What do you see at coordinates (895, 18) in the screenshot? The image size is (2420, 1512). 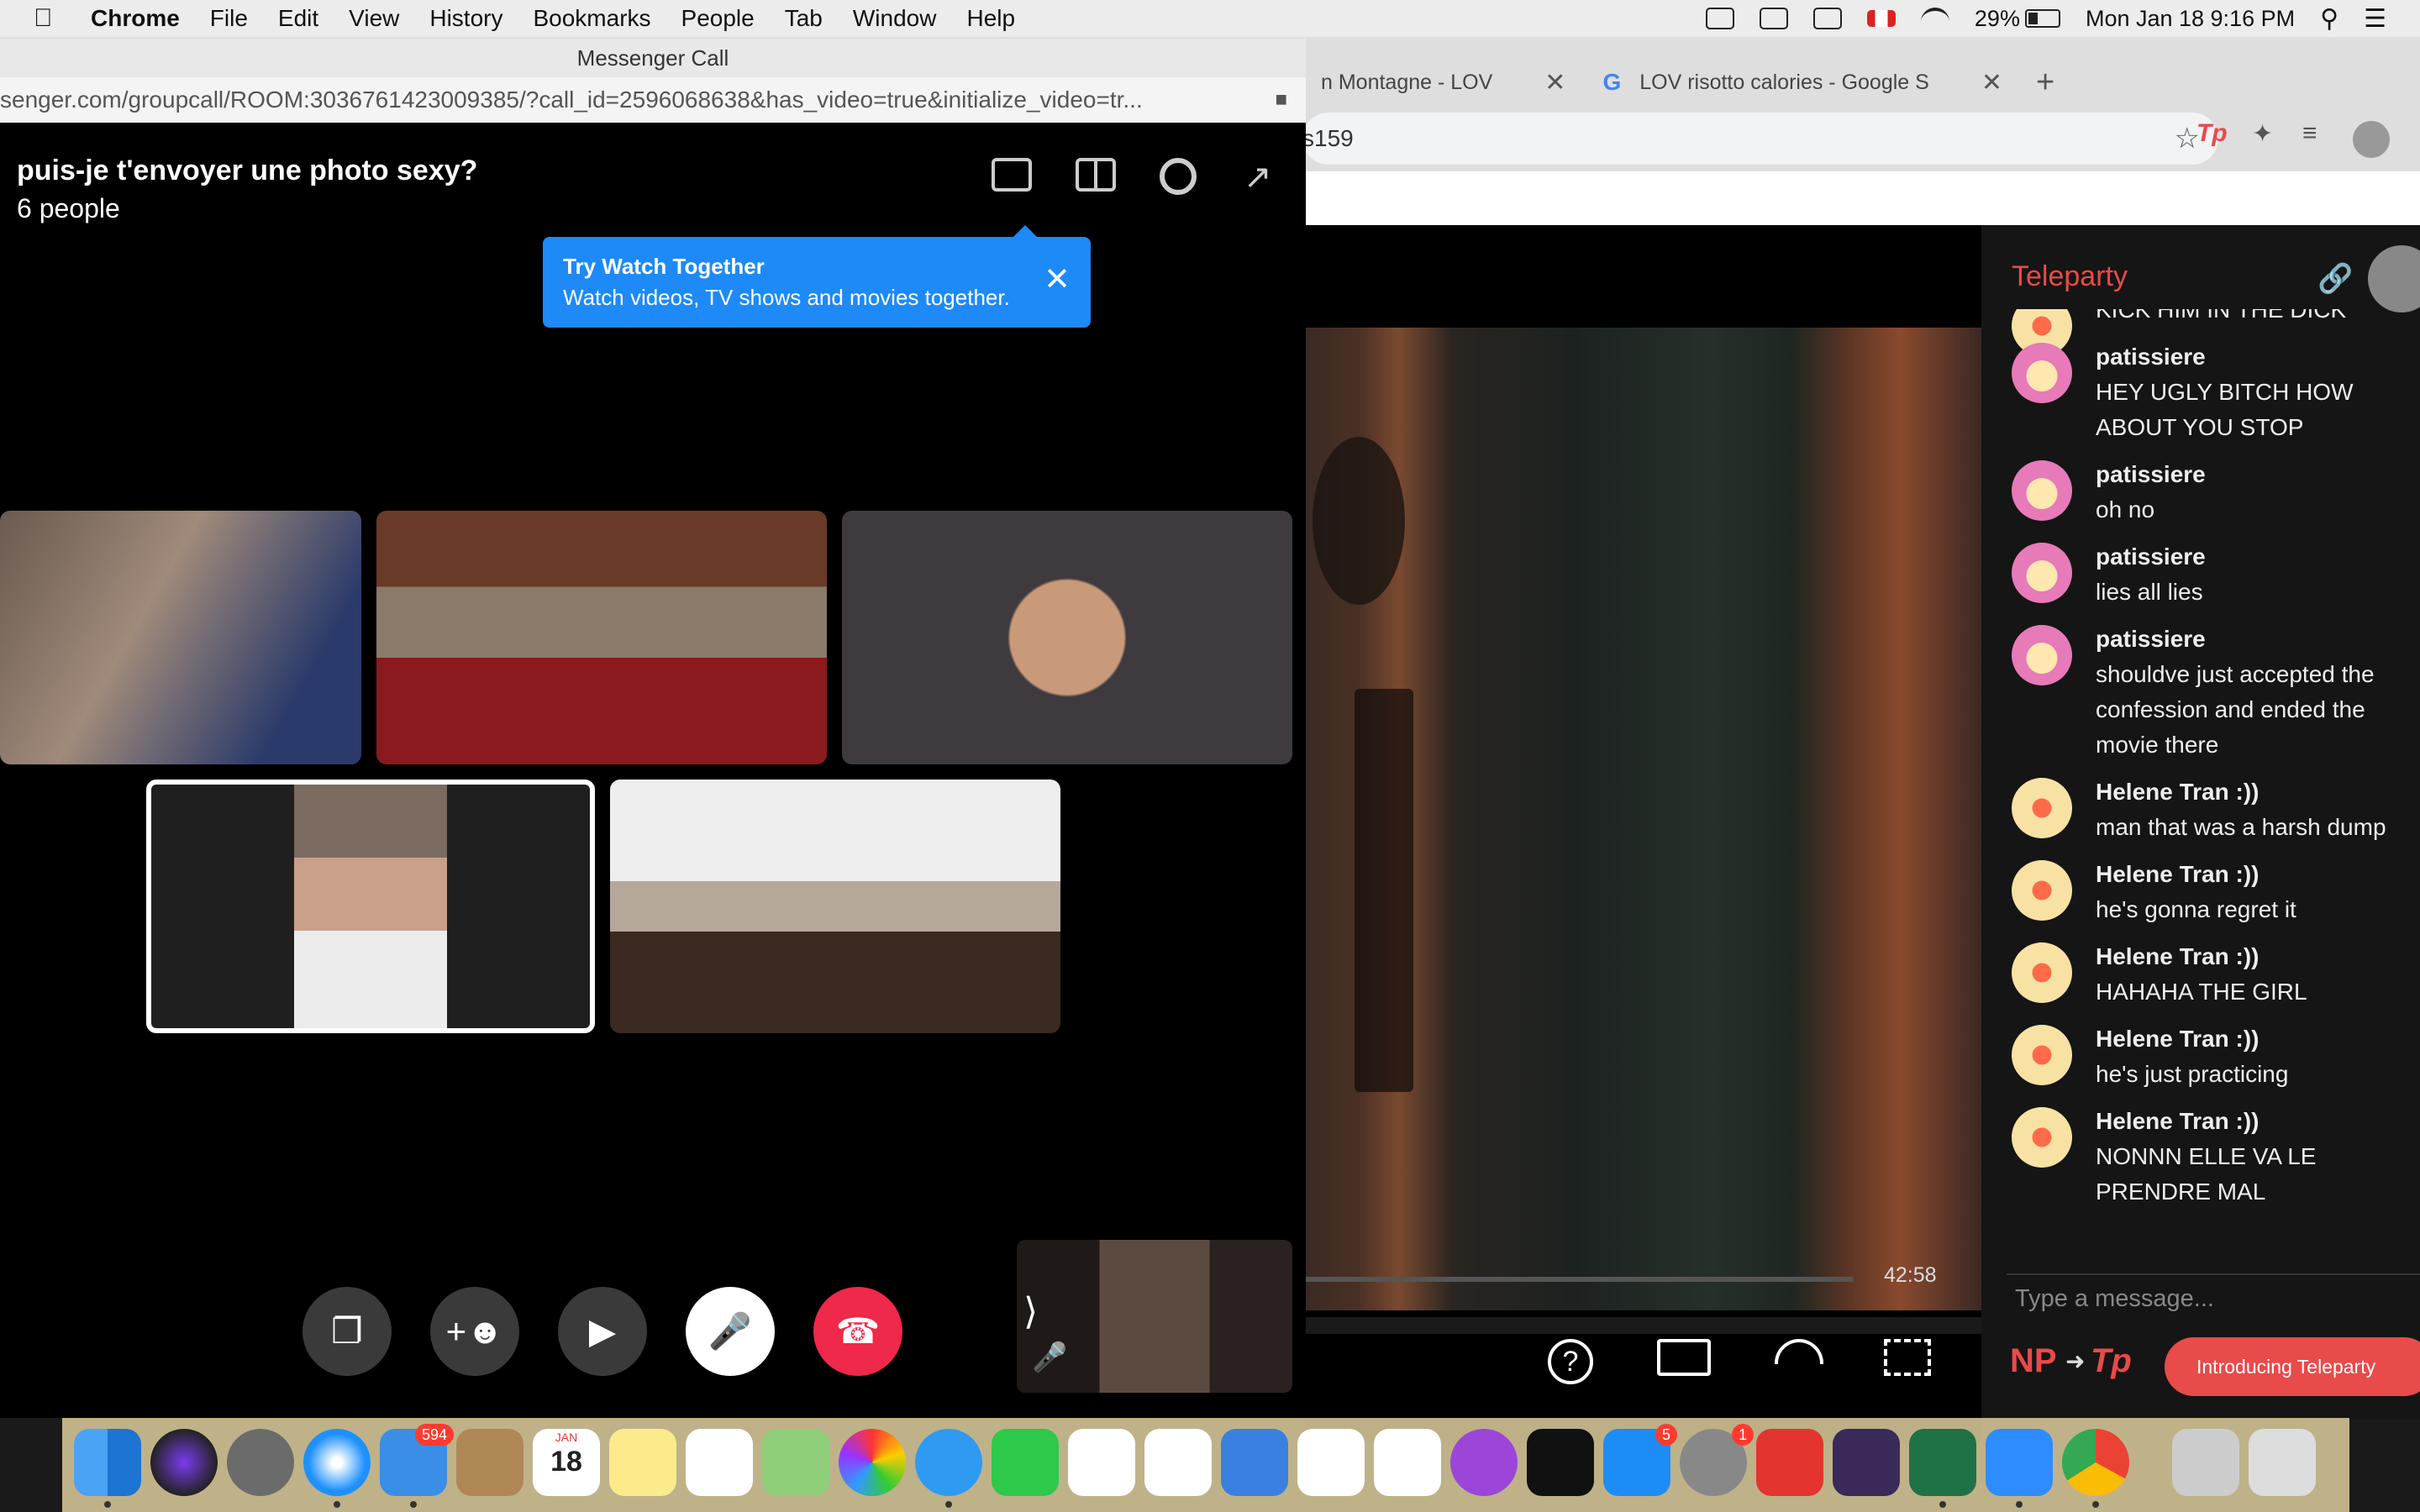 I see `menu-window: Window` at bounding box center [895, 18].